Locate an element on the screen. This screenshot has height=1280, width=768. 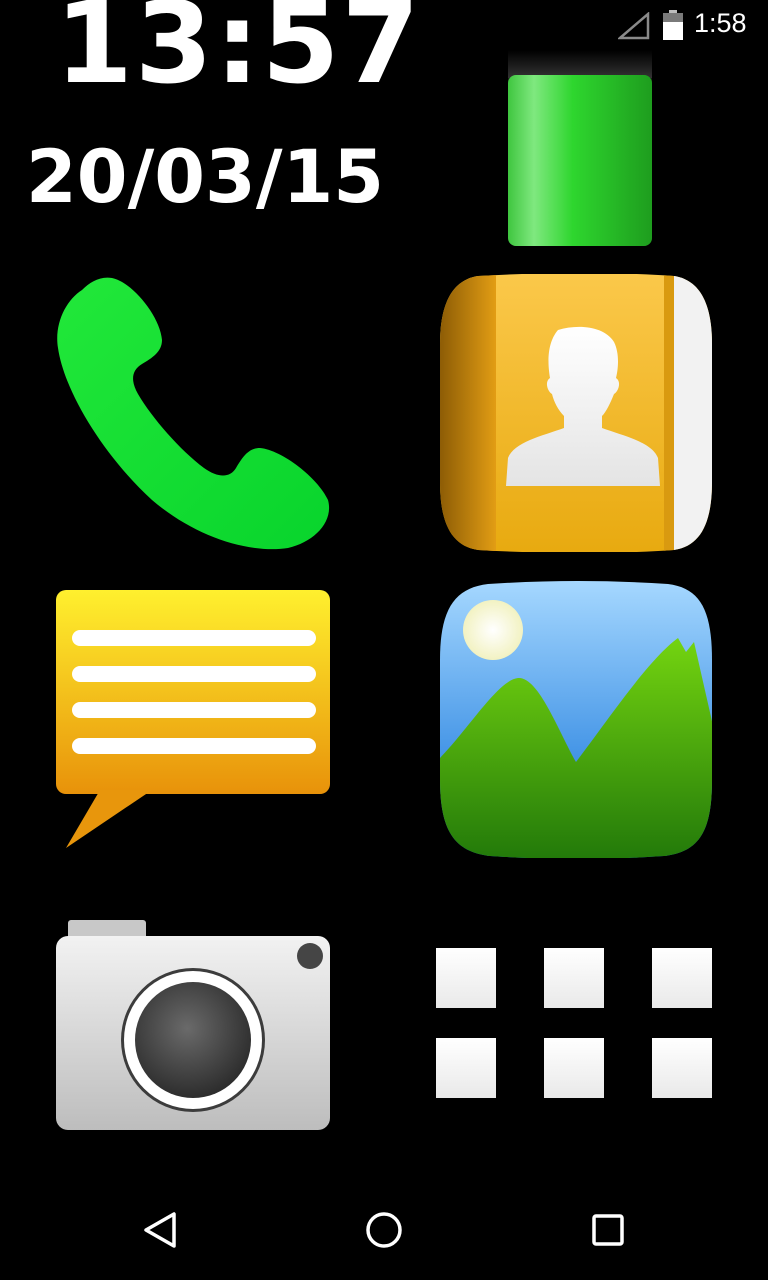
contacts-book-icon is located at coordinates (576, 413).